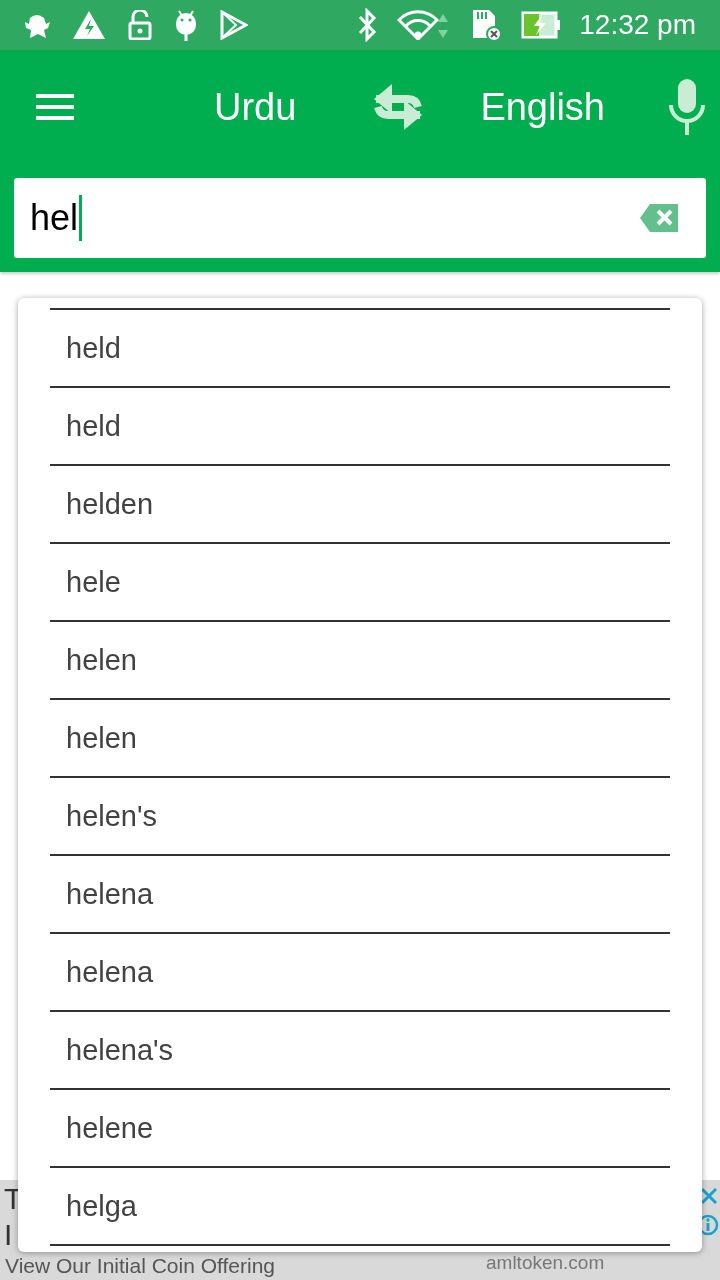 The height and width of the screenshot is (1280, 720). What do you see at coordinates (140, 25) in the screenshot?
I see `lock-icon` at bounding box center [140, 25].